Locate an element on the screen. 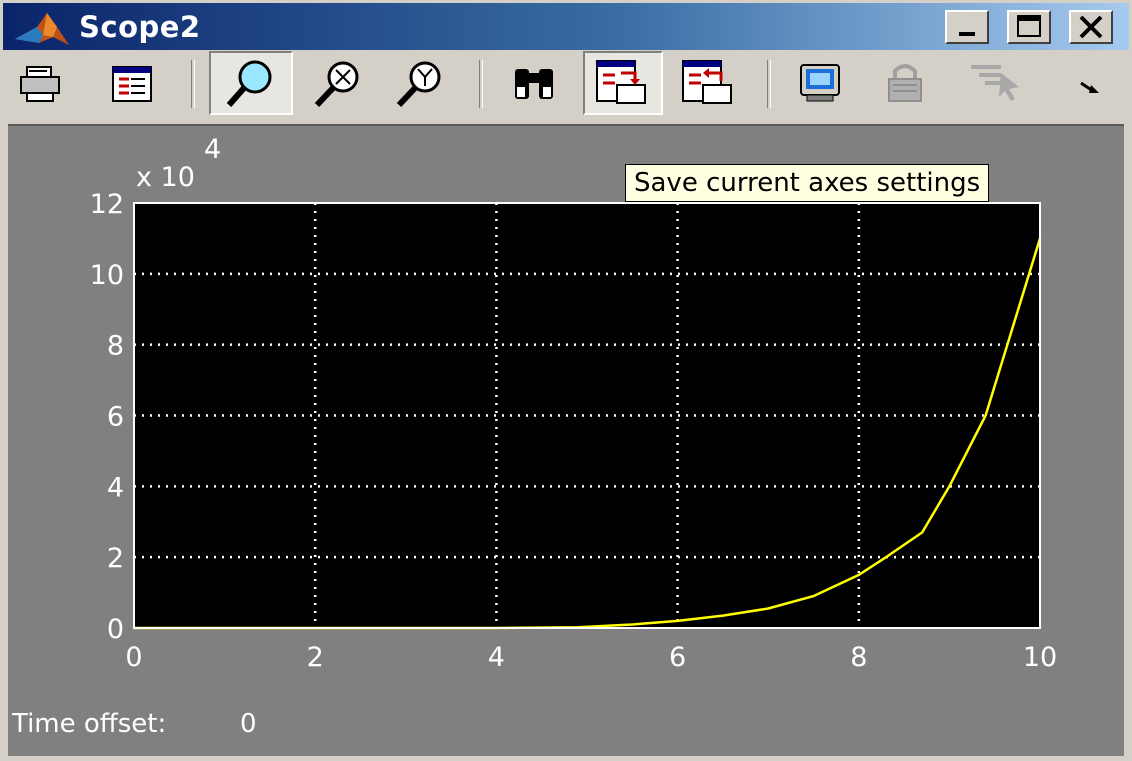 This screenshot has height=761, width=1132. lock-axes-button is located at coordinates (906, 83).